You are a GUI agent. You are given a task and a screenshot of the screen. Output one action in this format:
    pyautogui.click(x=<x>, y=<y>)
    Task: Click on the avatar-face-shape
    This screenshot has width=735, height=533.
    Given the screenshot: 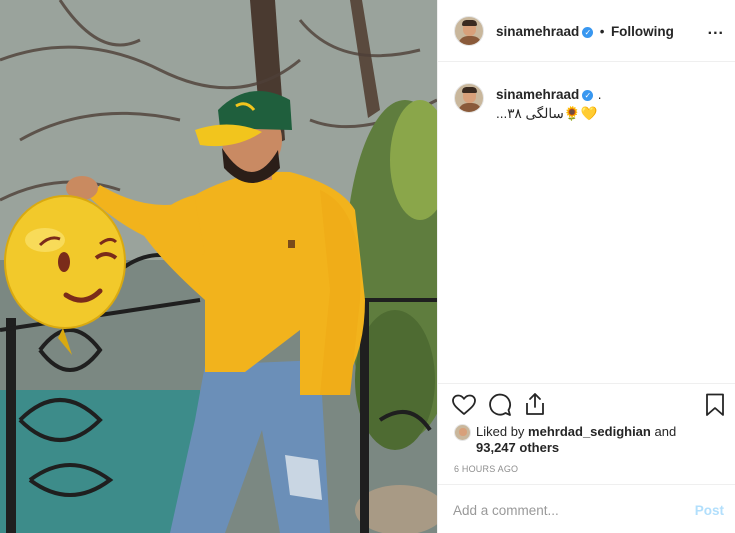 What is the action you would take?
    pyautogui.click(x=463, y=432)
    